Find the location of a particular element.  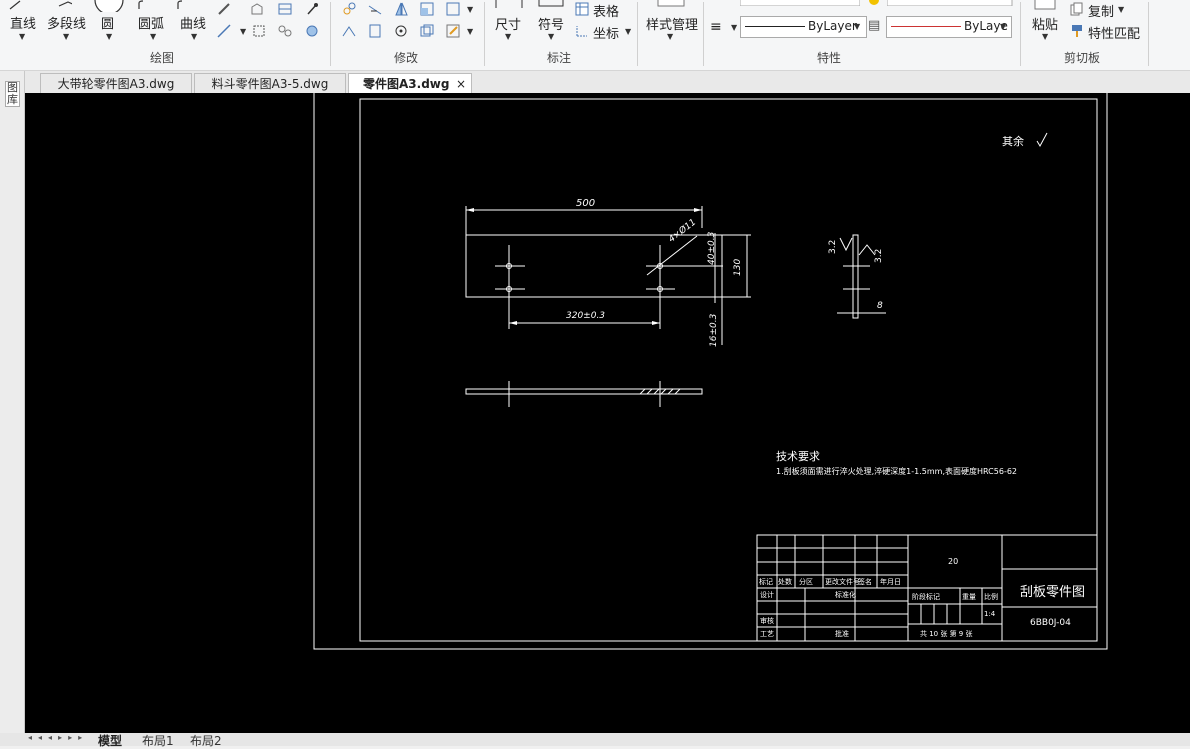

arc-icon is located at coordinates (141, 4).